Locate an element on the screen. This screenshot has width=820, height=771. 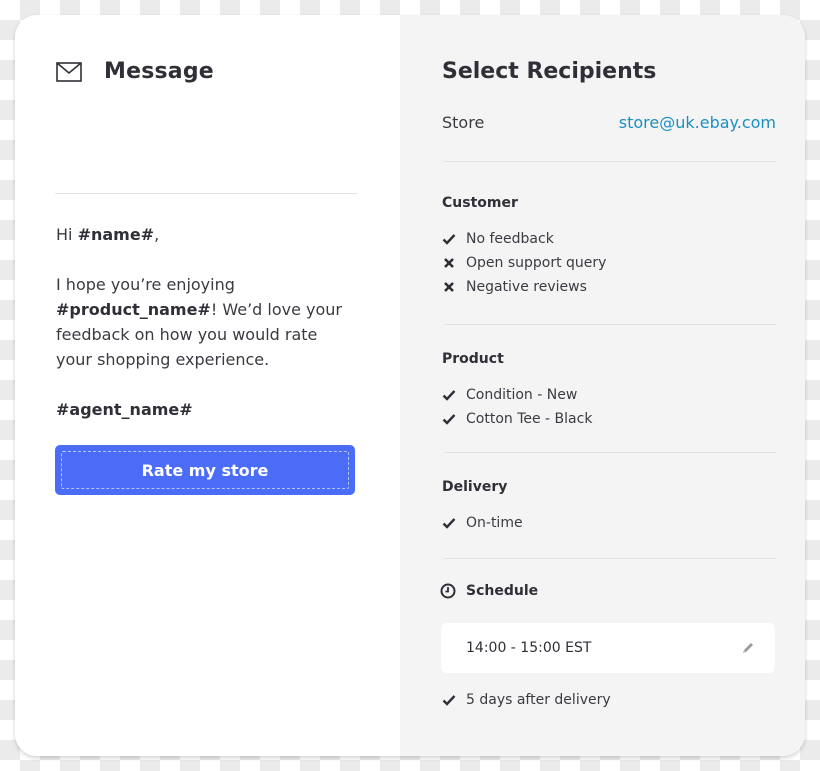
greeting: Hi #name#, is located at coordinates (206, 234).